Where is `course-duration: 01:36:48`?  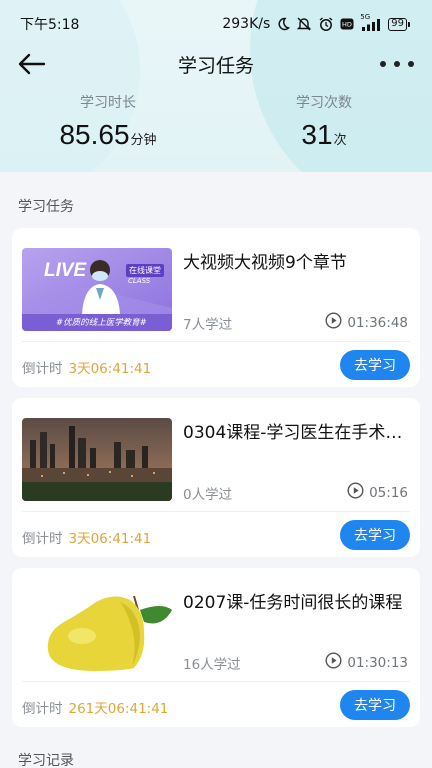 course-duration: 01:36:48 is located at coordinates (366, 322).